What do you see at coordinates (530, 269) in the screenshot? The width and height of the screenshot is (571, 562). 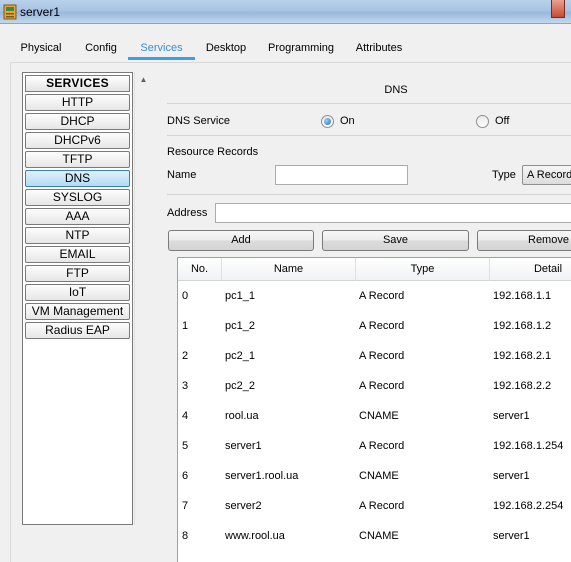 I see `column-header-detail: Detail` at bounding box center [530, 269].